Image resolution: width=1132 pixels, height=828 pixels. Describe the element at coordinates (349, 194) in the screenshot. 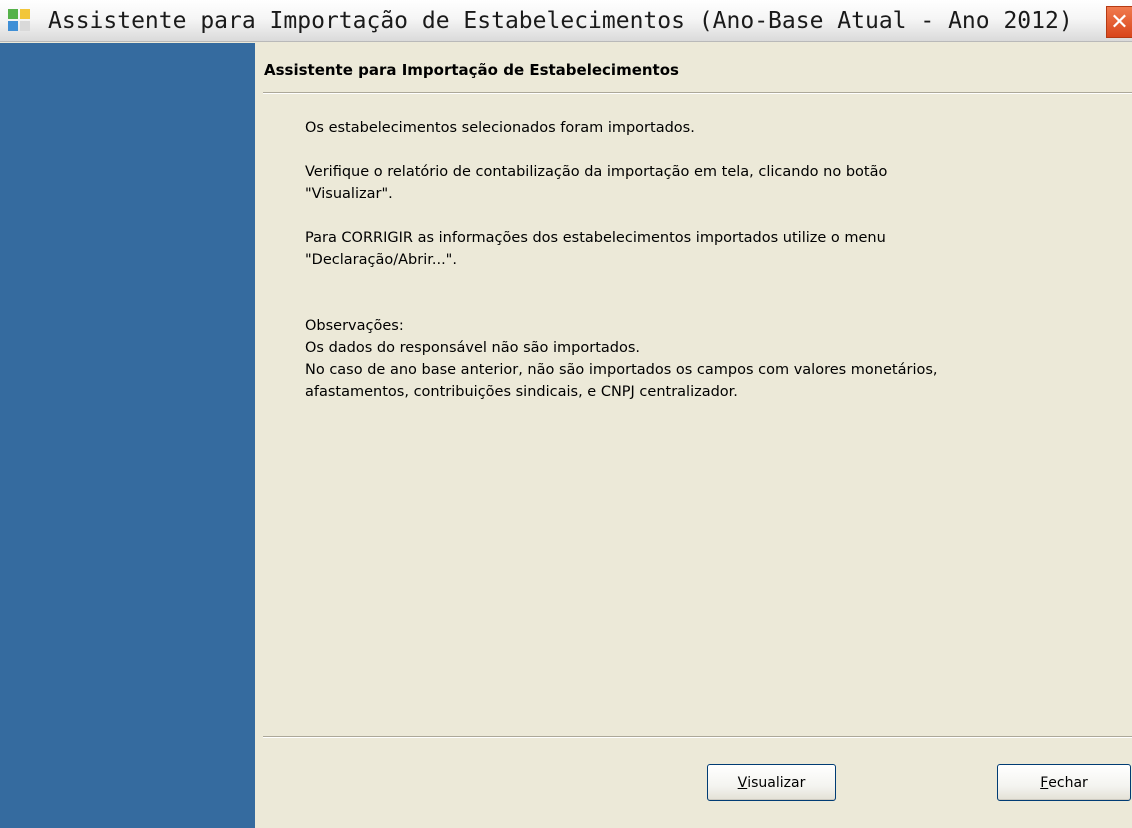

I see `message-verify-line2: "Visualizar".` at that location.